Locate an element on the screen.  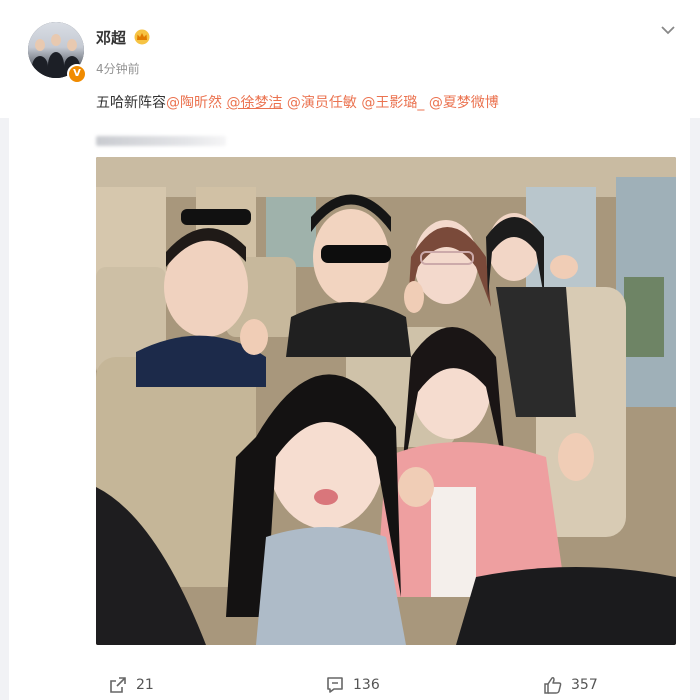
username: 邓超 is located at coordinates (111, 37).